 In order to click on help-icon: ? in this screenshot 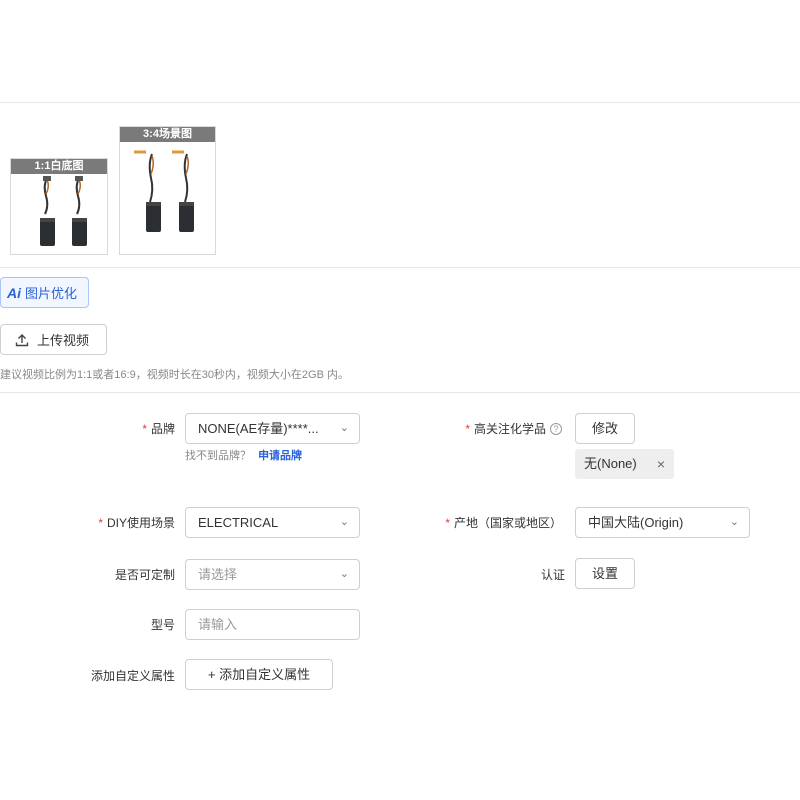, I will do `click(556, 429)`.